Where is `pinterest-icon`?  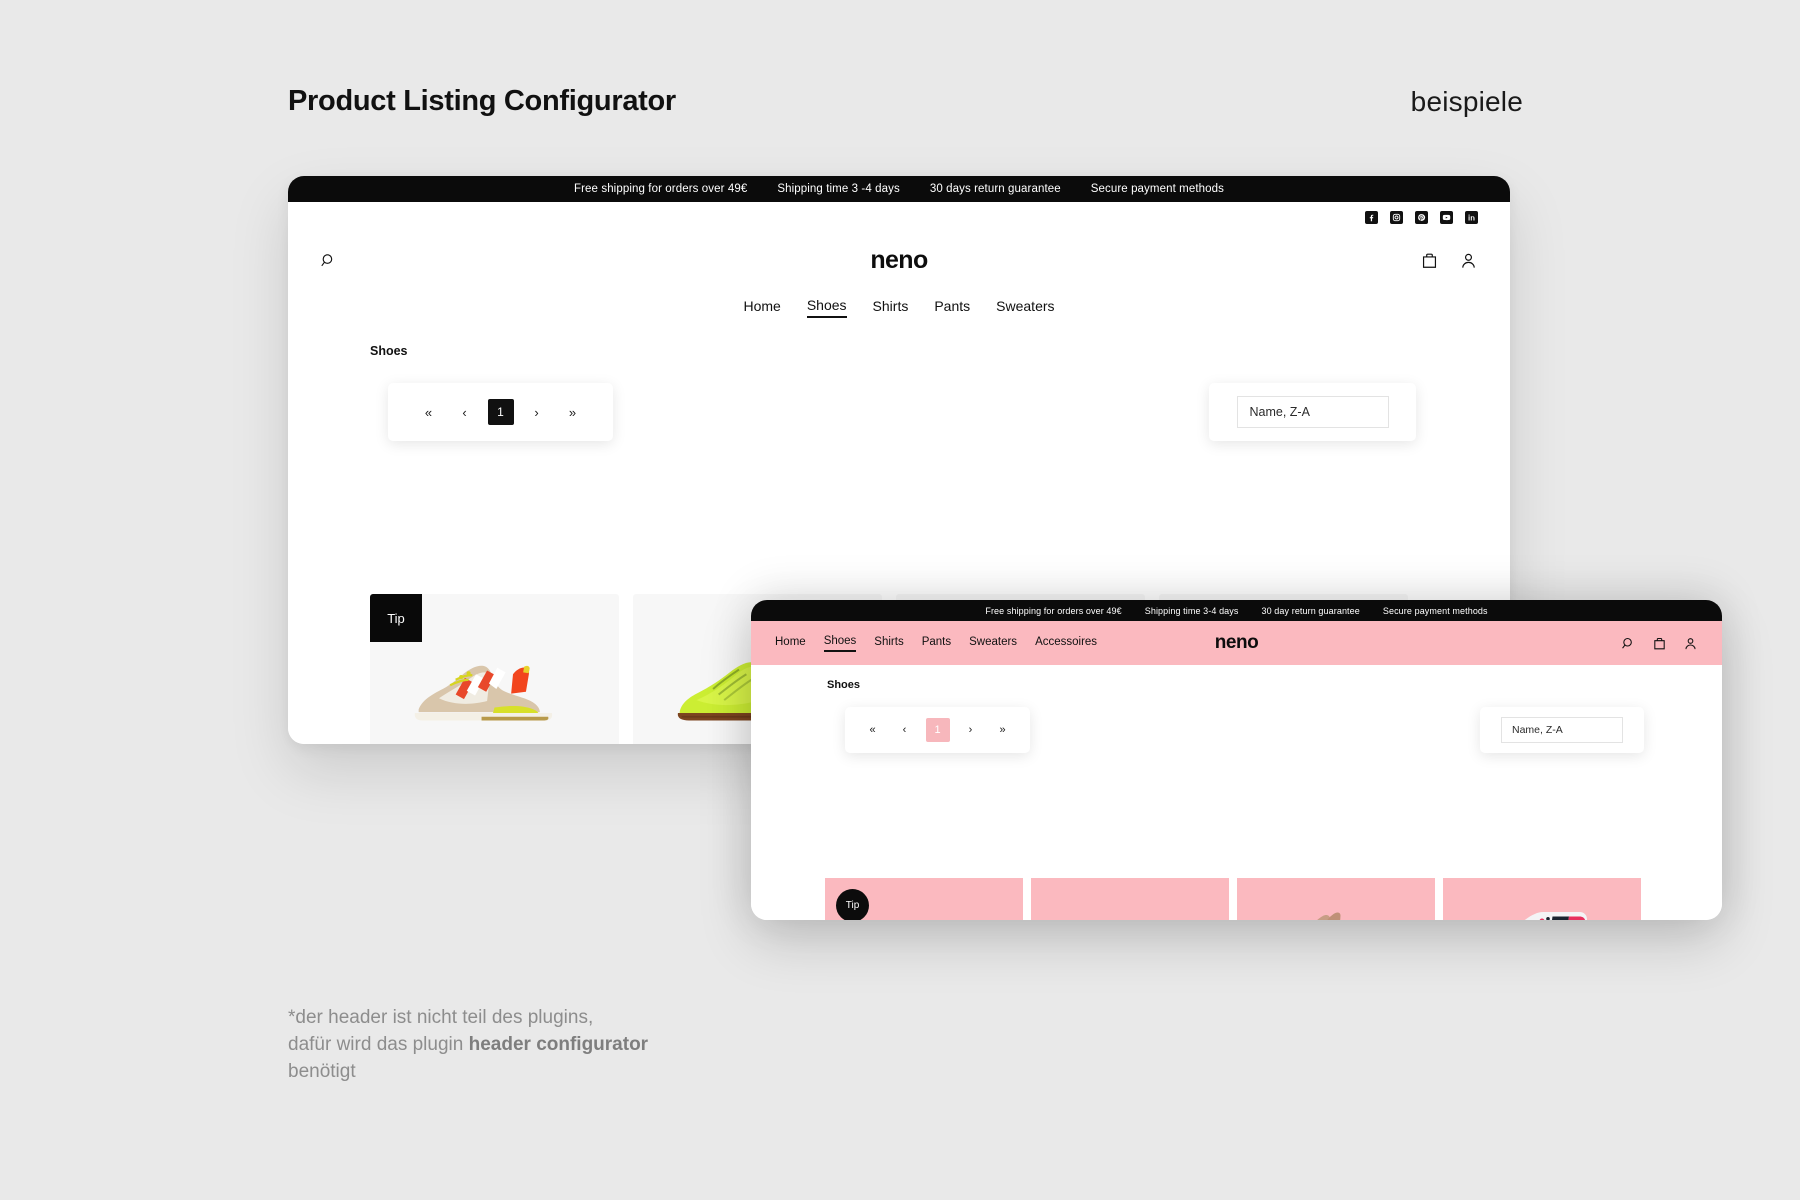 pinterest-icon is located at coordinates (1421, 217).